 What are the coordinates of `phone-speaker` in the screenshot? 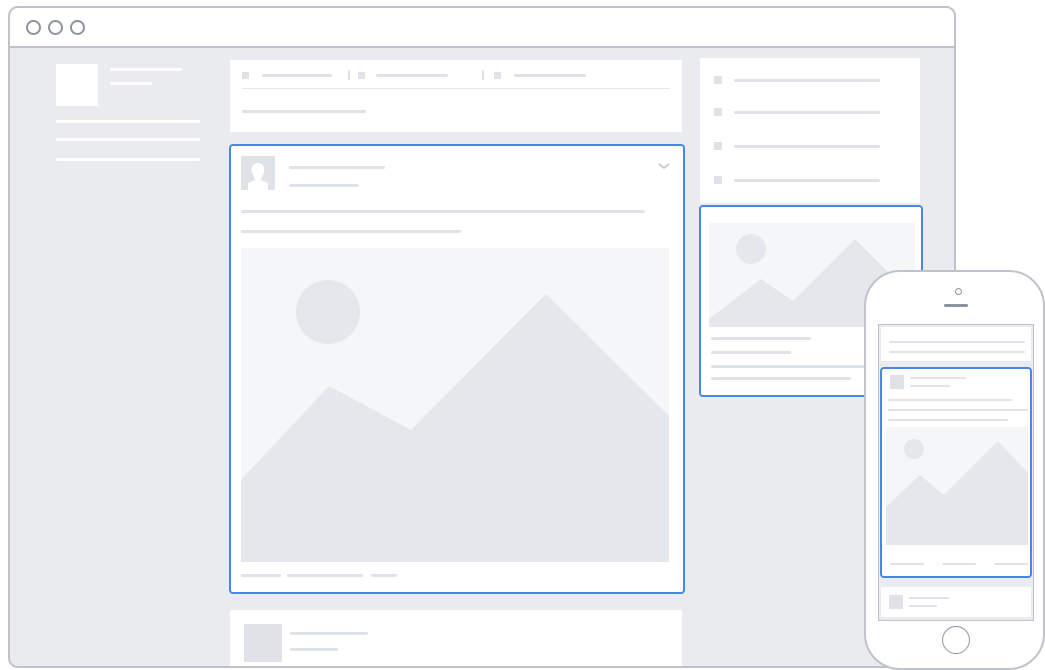 It's located at (956, 305).